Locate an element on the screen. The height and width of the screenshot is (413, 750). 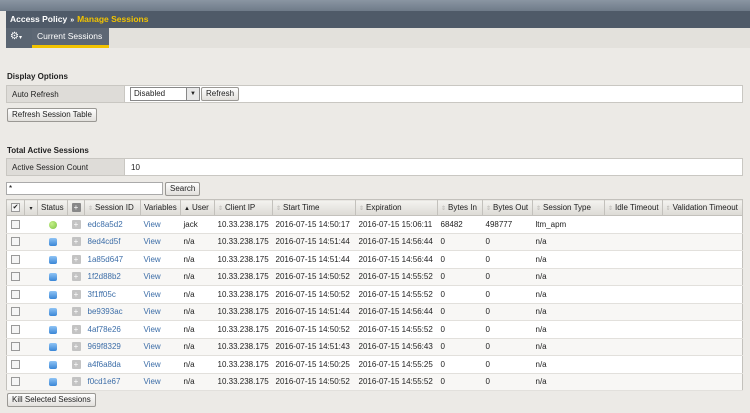
session-id-link: edc8a5d2 is located at coordinates (105, 224).